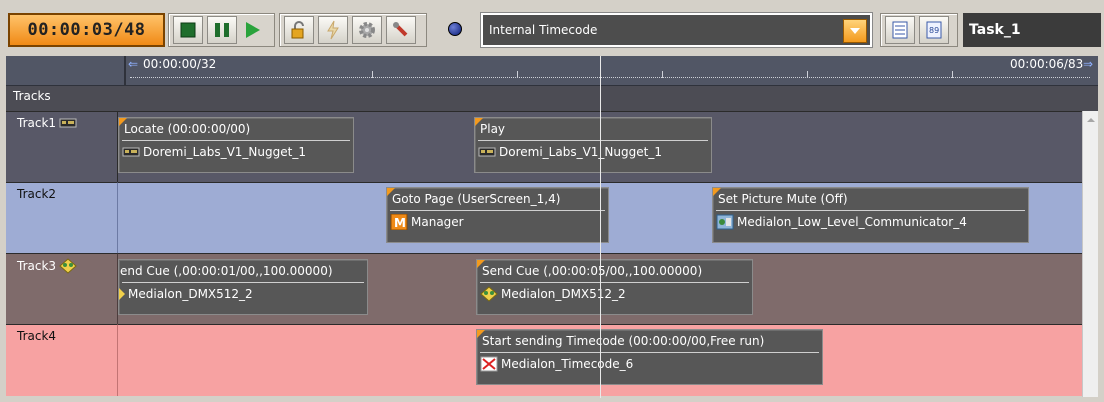  I want to click on vertical-scrollbar, so click(1090, 254).